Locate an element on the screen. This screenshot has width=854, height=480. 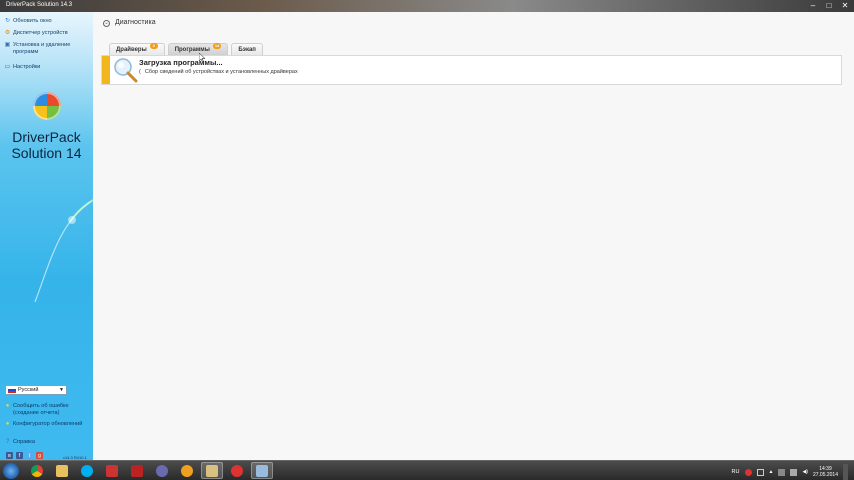
device-manager-icon: ⚙ is located at coordinates (7, 33).